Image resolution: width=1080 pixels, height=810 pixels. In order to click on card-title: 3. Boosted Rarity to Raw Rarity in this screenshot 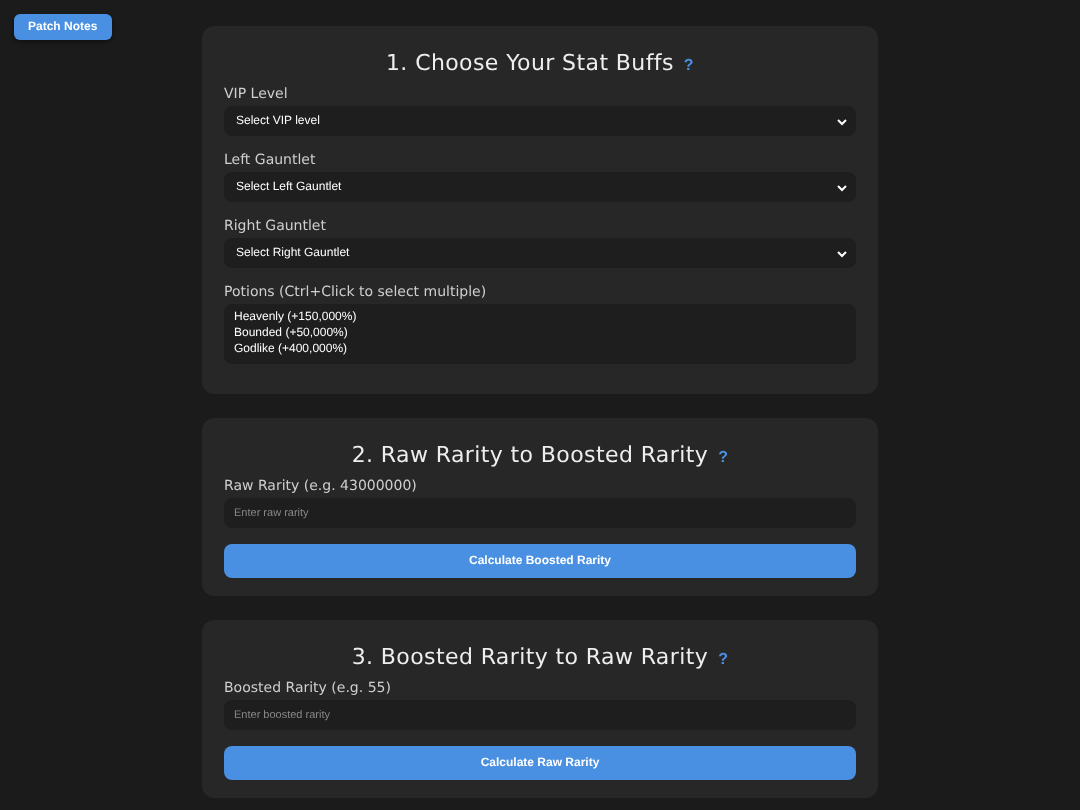, I will do `click(530, 657)`.